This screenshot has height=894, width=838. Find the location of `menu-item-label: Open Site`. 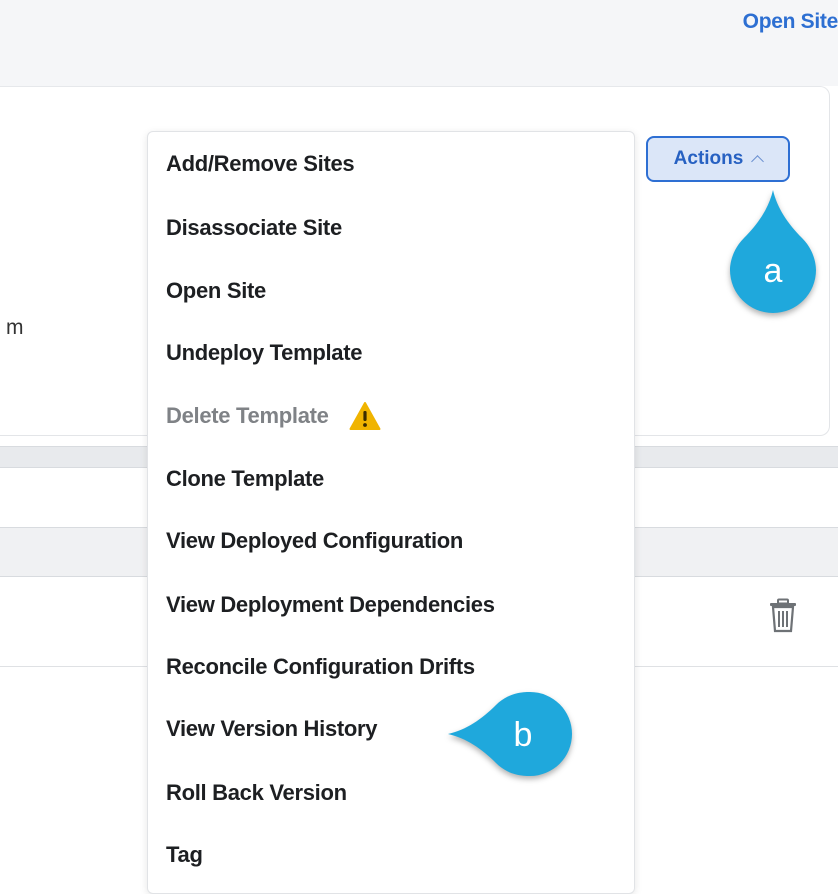

menu-item-label: Open Site is located at coordinates (216, 290).